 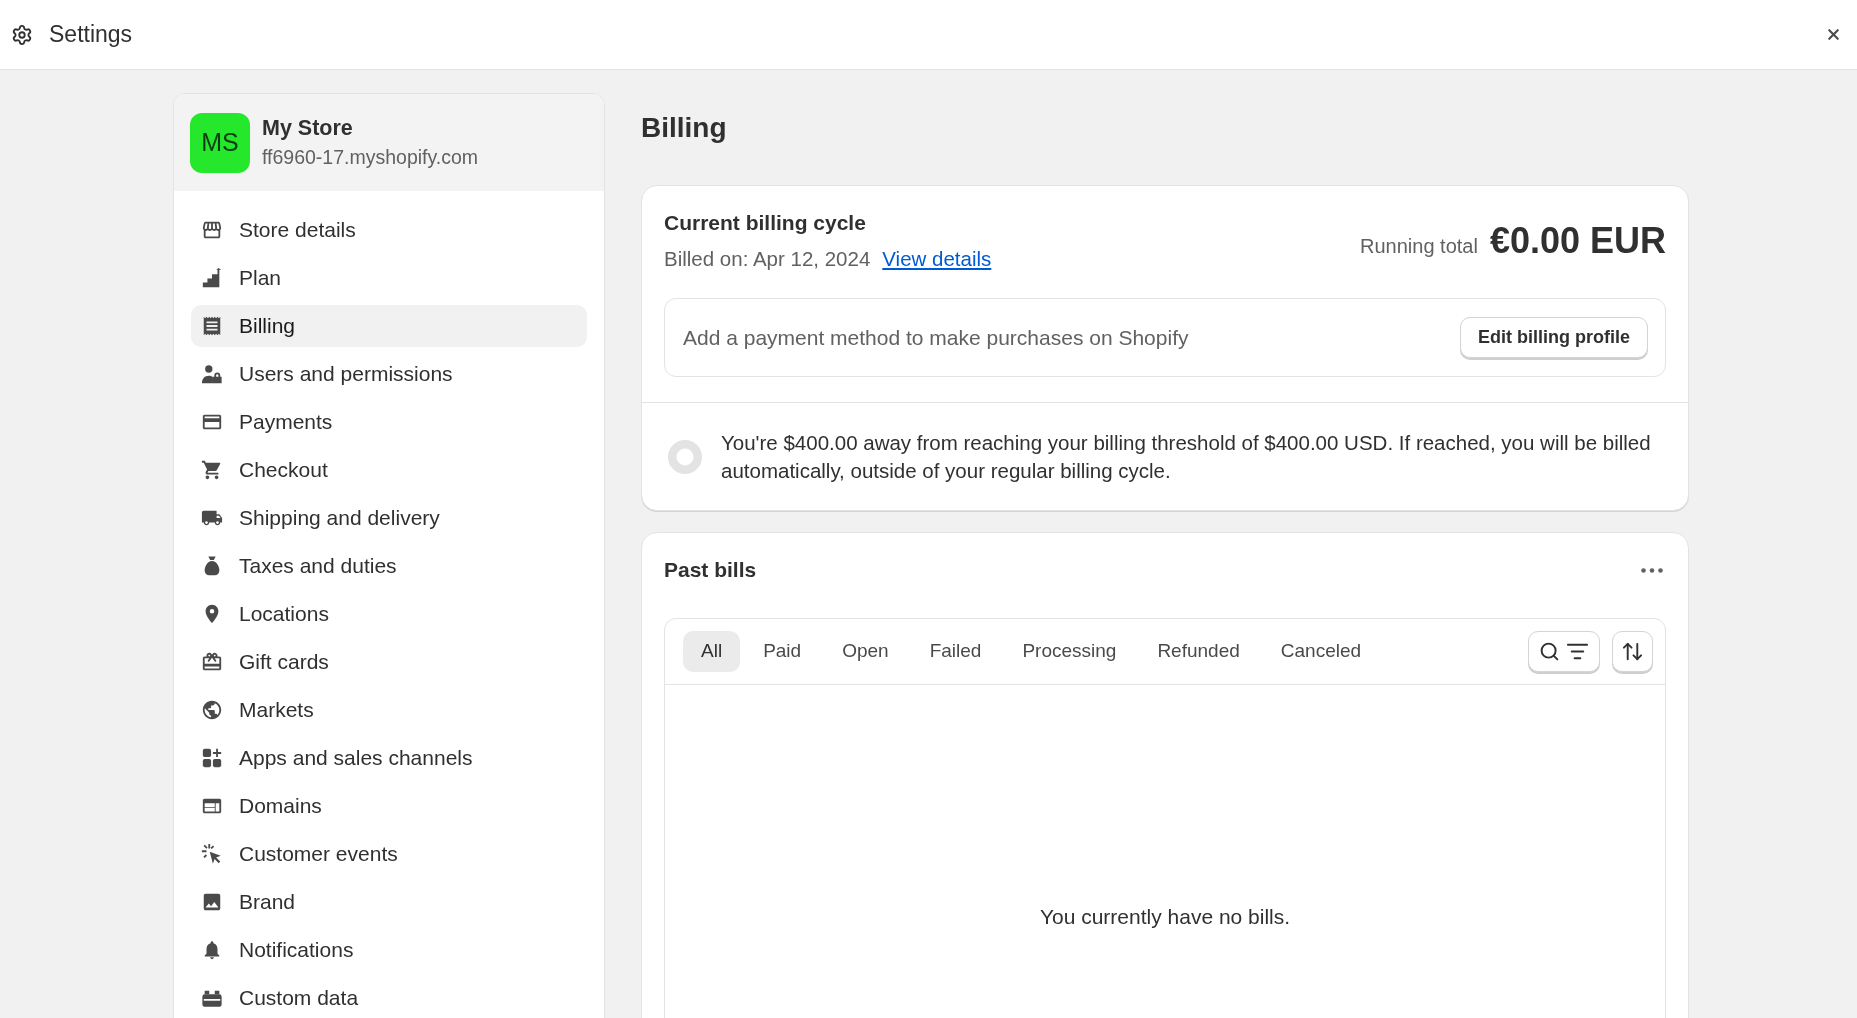 I want to click on apps-plus-icon, so click(x=212, y=758).